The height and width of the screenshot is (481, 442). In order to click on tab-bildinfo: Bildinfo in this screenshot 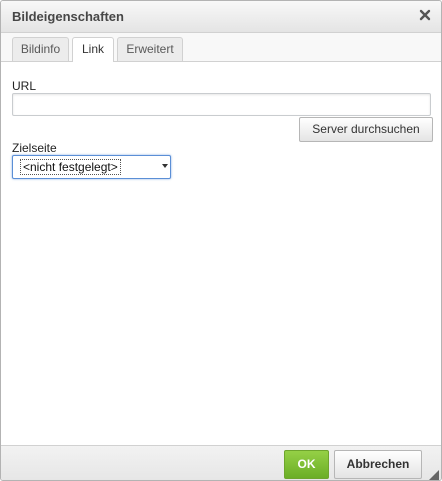, I will do `click(40, 49)`.